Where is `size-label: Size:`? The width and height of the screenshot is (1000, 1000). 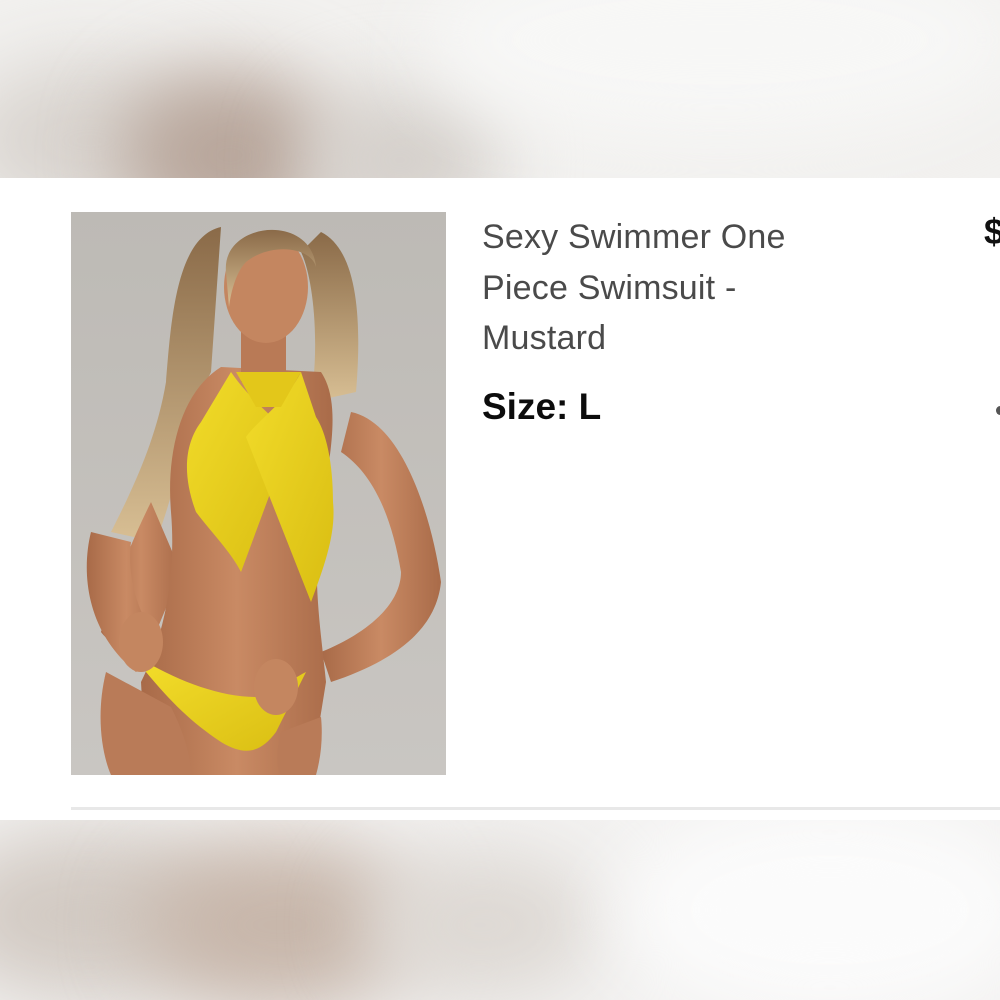 size-label: Size: is located at coordinates (525, 406).